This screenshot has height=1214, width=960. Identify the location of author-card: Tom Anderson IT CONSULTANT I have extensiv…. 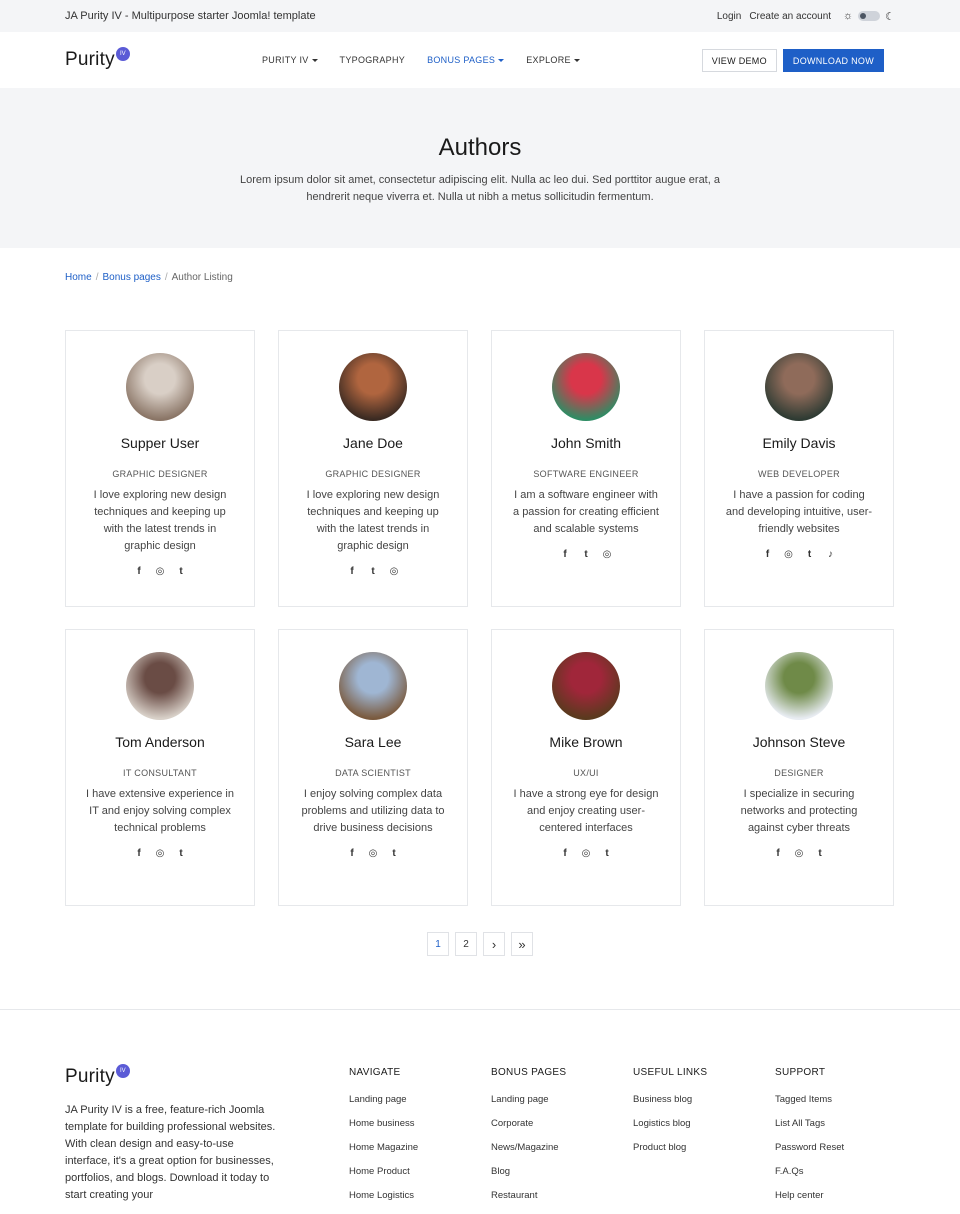
(160, 767).